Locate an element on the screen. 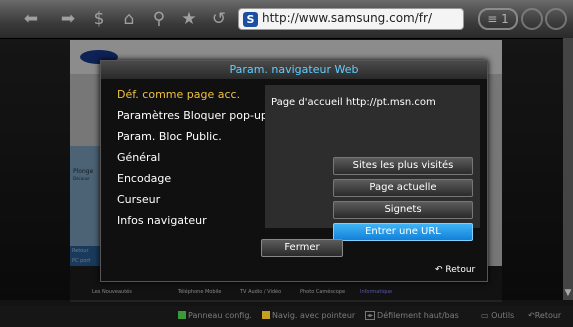  tools-label: Outils is located at coordinates (503, 315).